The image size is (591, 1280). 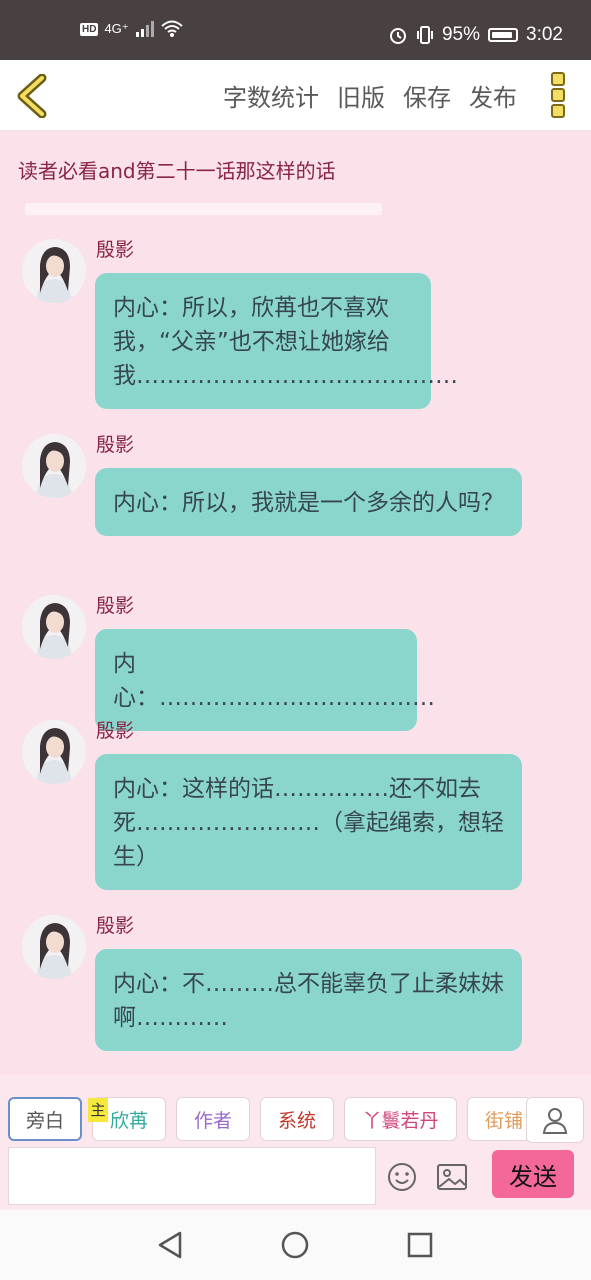 I want to click on chip-label: 作者, so click(x=212, y=1120).